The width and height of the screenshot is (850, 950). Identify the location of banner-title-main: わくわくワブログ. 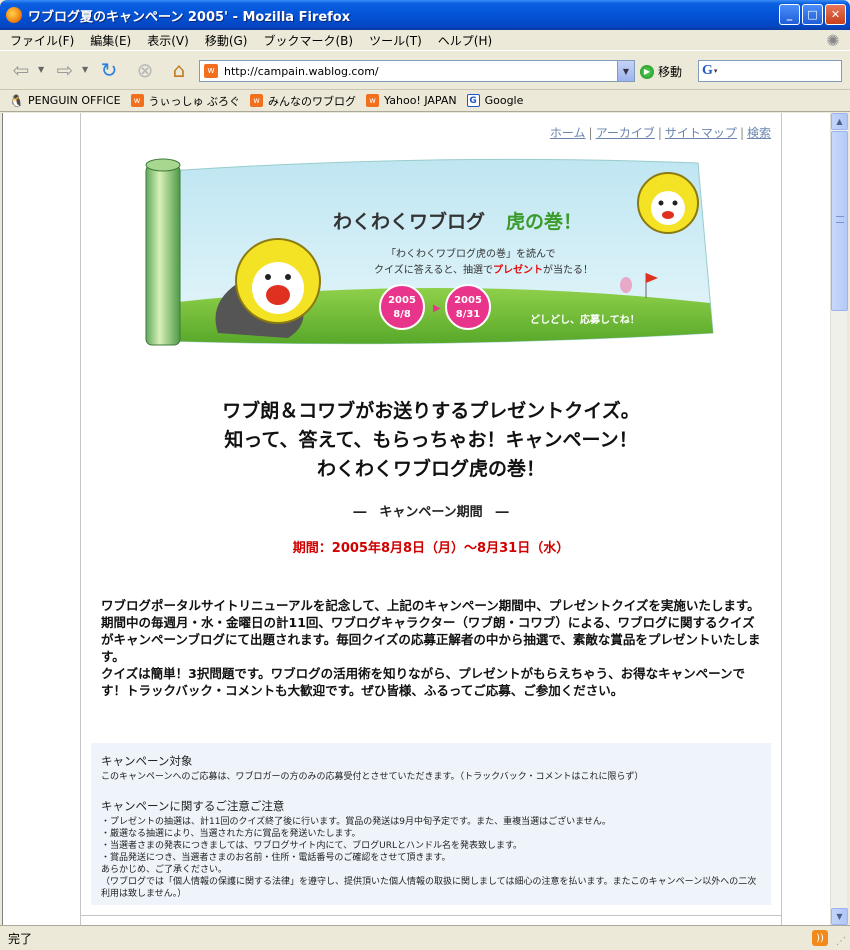
(409, 221).